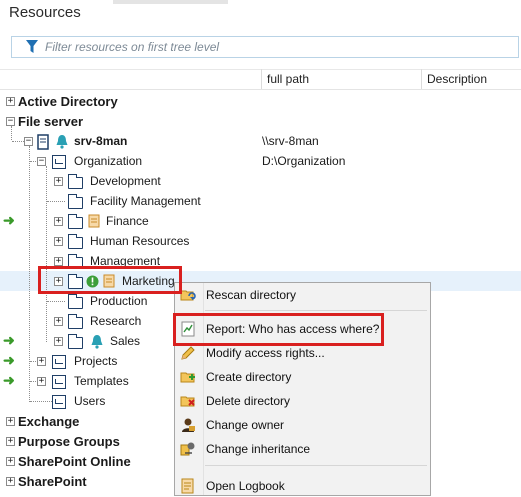 The width and height of the screenshot is (521, 497). Describe the element at coordinates (248, 401) in the screenshot. I see `menu-item-label: Delete directory` at that location.